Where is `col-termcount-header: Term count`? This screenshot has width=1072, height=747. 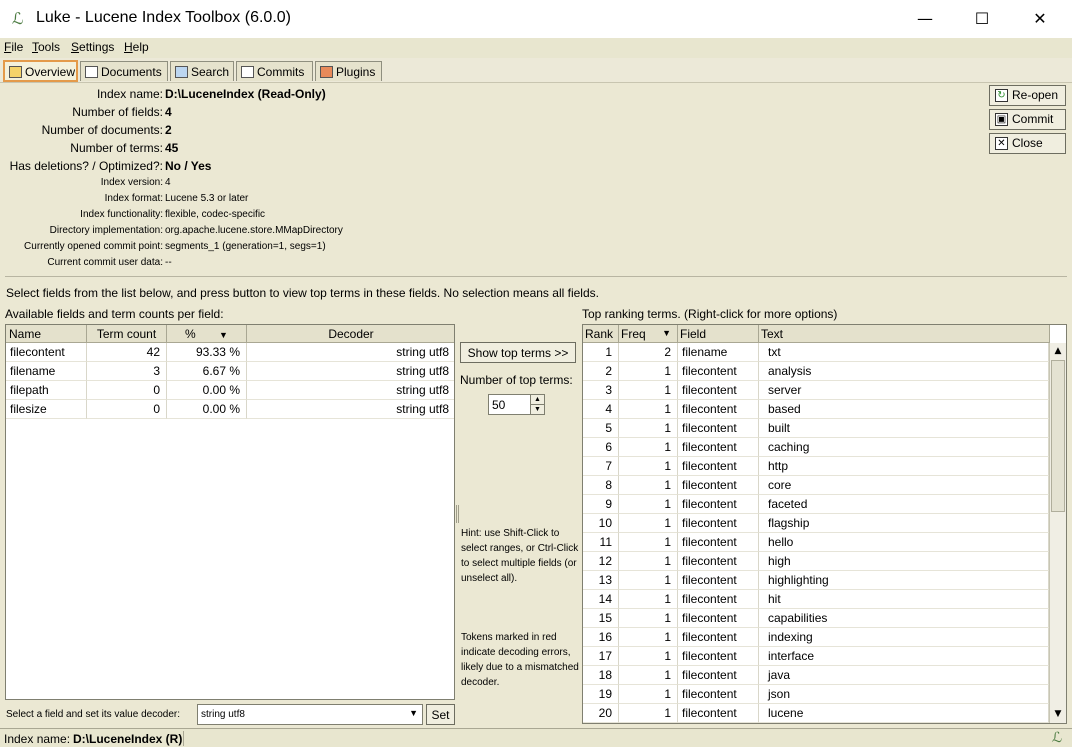
col-termcount-header: Term count is located at coordinates (127, 334).